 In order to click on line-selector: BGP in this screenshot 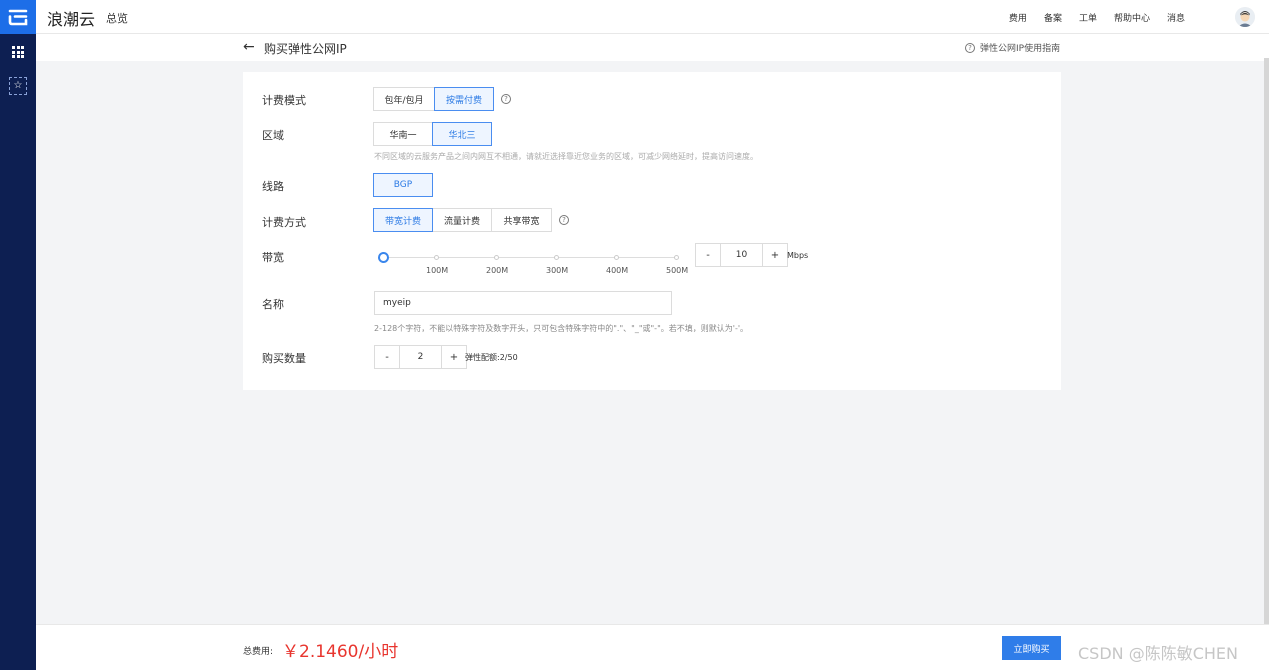, I will do `click(403, 185)`.